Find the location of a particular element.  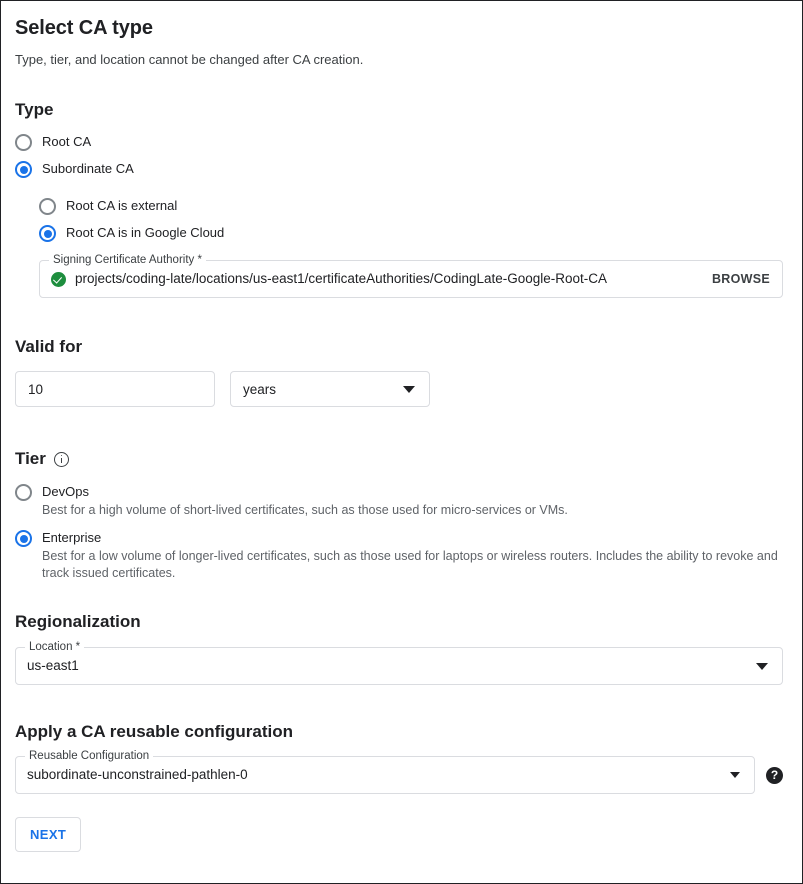

radio-label-enterprise: Enterprise is located at coordinates (72, 537).